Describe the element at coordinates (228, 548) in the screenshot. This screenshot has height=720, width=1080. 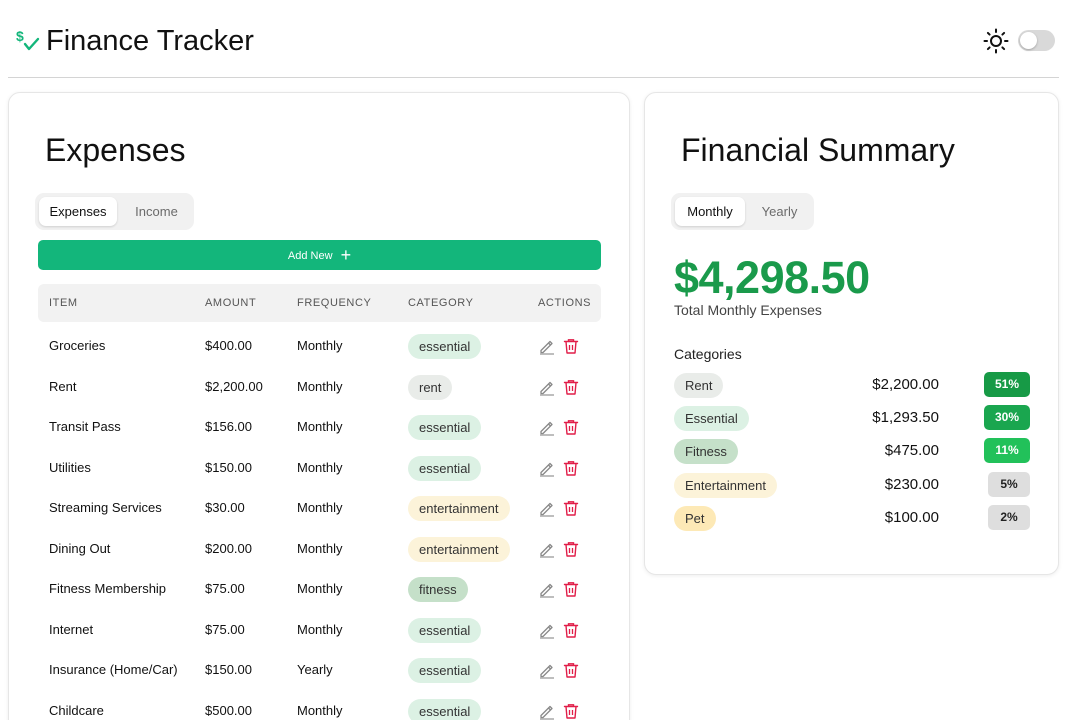
I see `row-amount: $200.00` at that location.